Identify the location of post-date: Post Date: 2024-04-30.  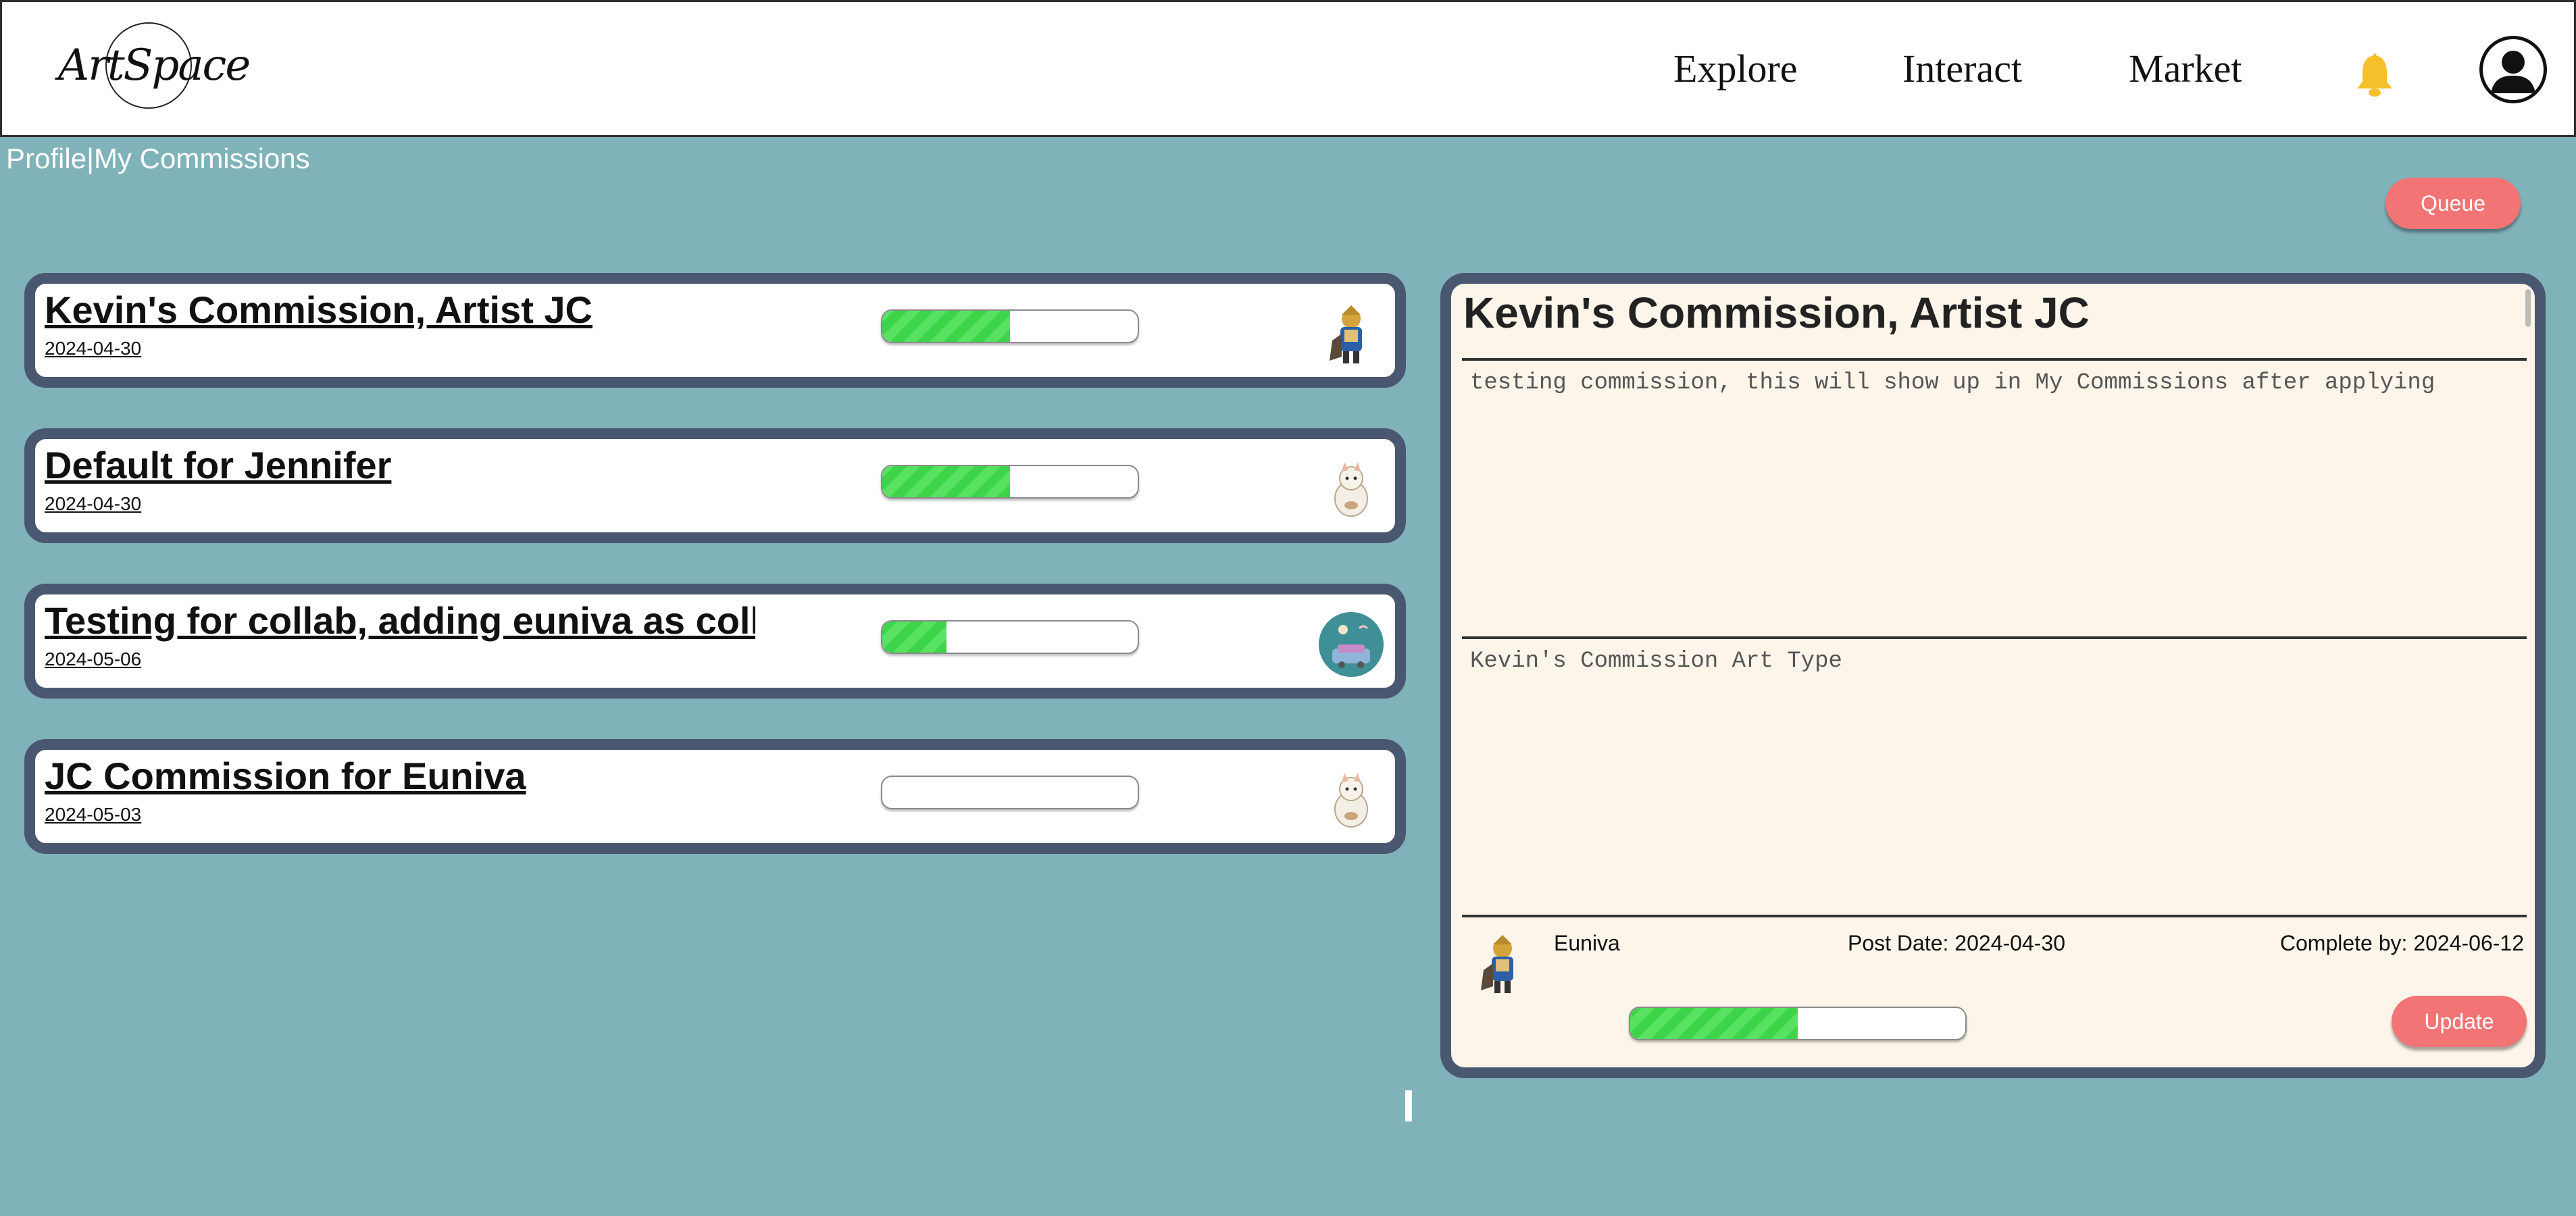
(1956, 943).